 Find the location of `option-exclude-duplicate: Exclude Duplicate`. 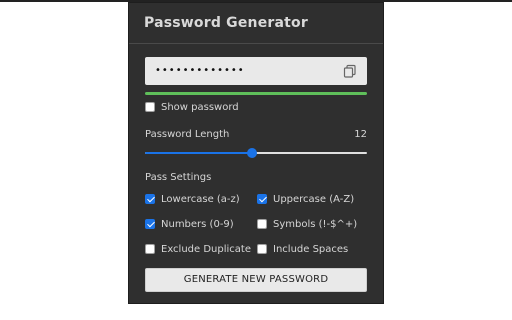

option-exclude-duplicate: Exclude Duplicate is located at coordinates (198, 249).